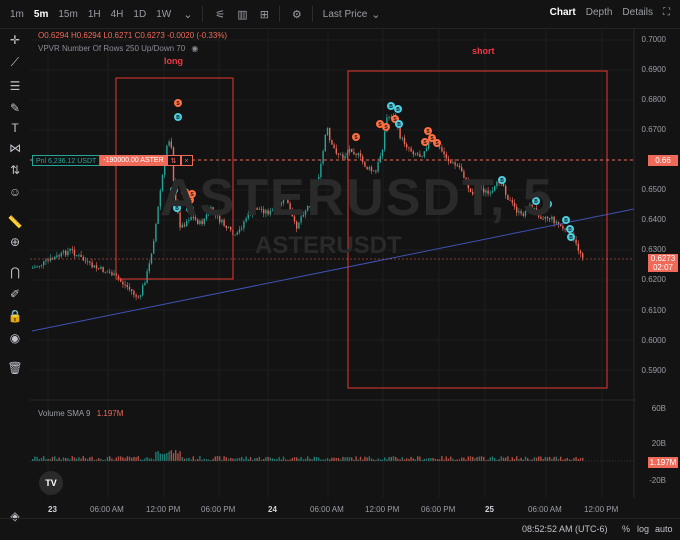  Describe the element at coordinates (242, 14) in the screenshot. I see `chart-type-icon: ▥` at that location.